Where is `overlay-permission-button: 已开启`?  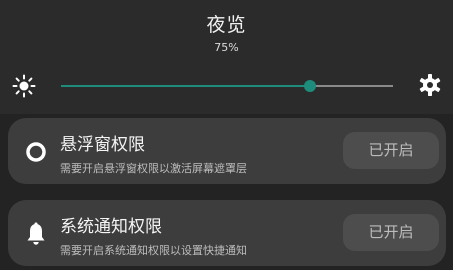
overlay-permission-button: 已开启 is located at coordinates (391, 150).